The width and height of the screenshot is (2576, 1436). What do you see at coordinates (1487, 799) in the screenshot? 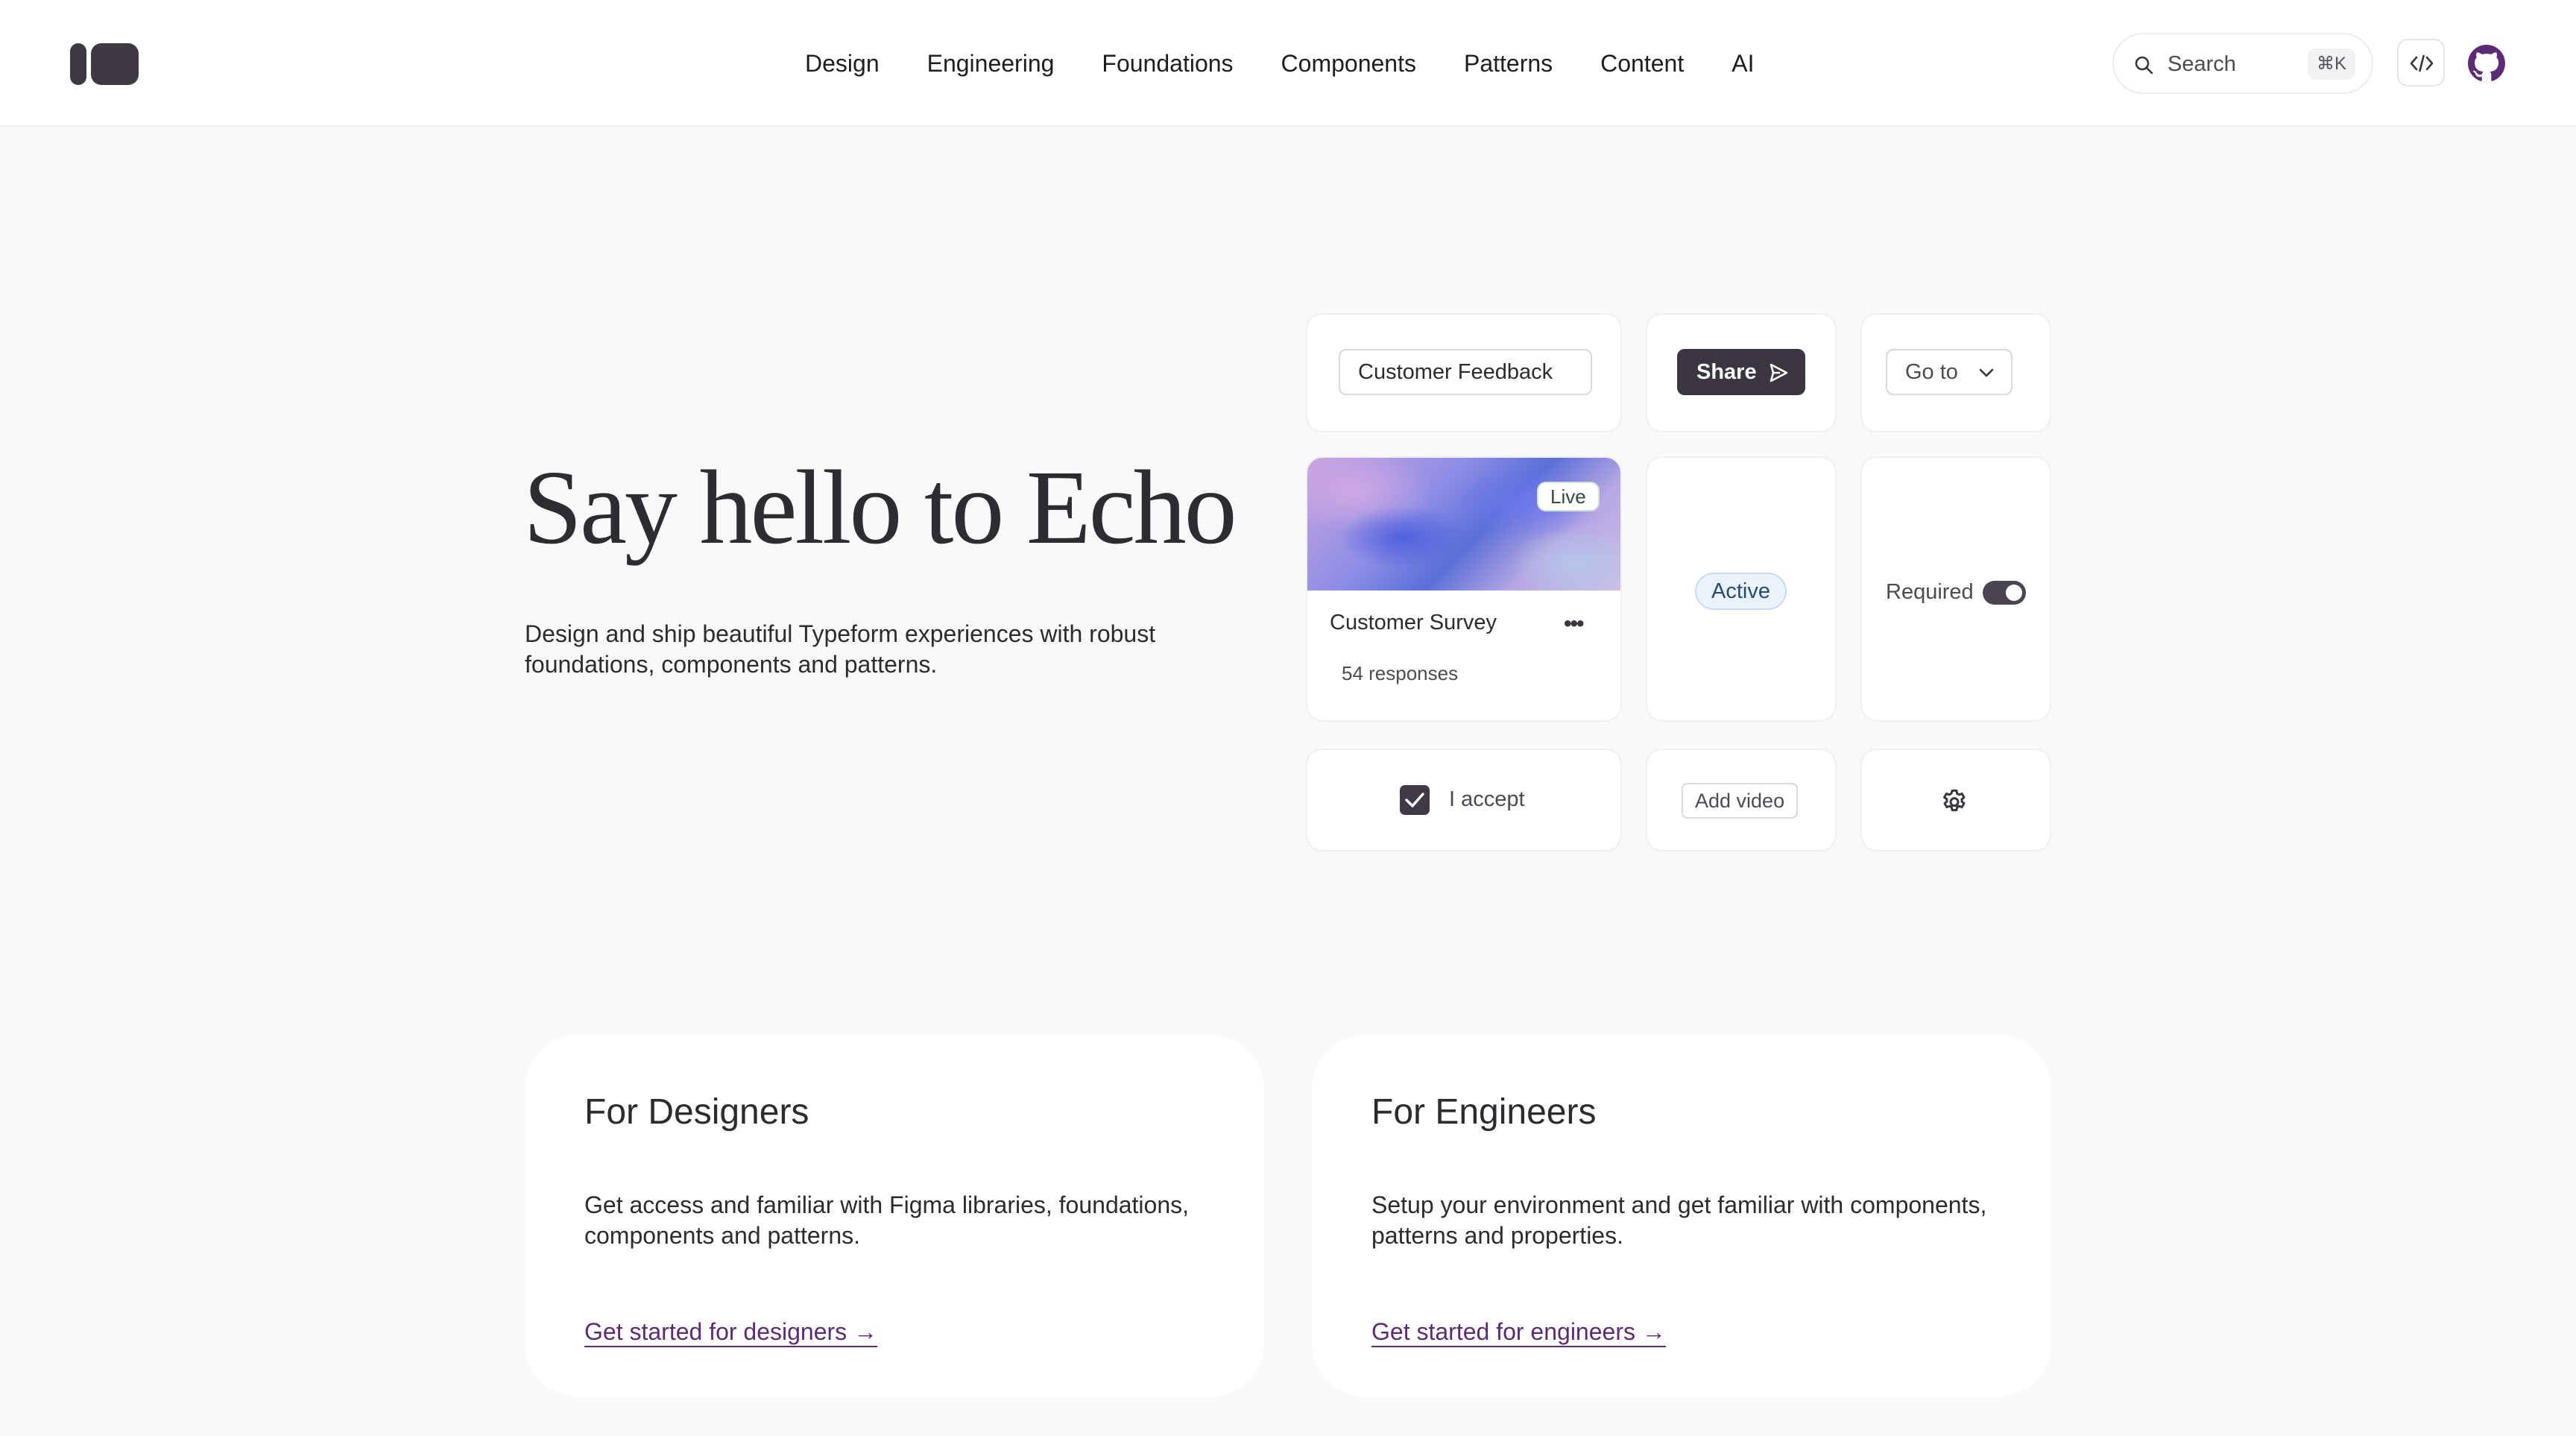
I see `accept-label: I accept` at bounding box center [1487, 799].